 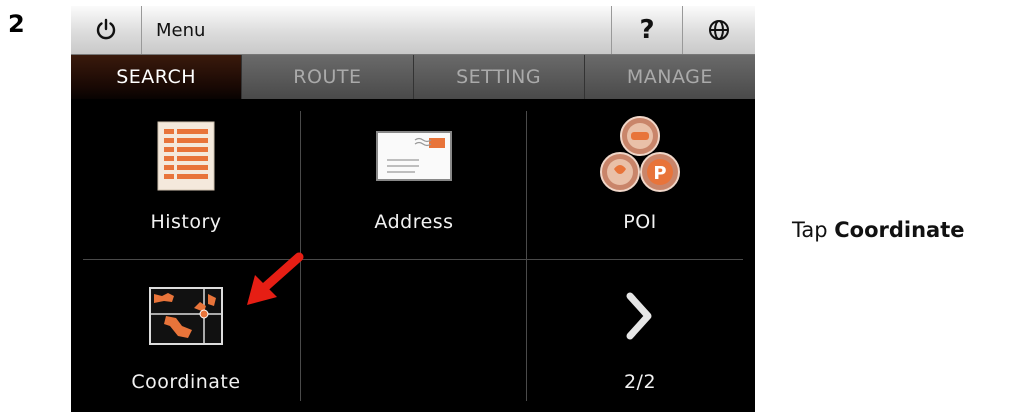 I want to click on page-indicator: 2/2, so click(x=640, y=382).